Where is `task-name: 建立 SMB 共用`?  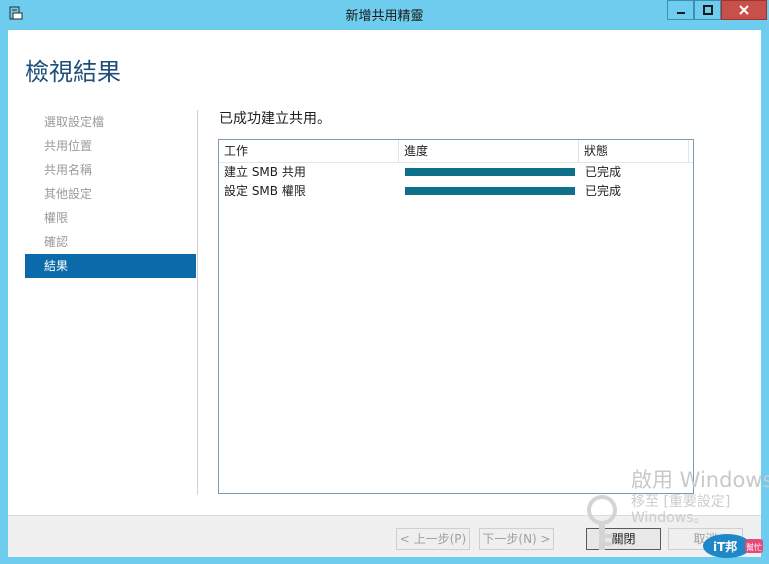 task-name: 建立 SMB 共用 is located at coordinates (265, 172).